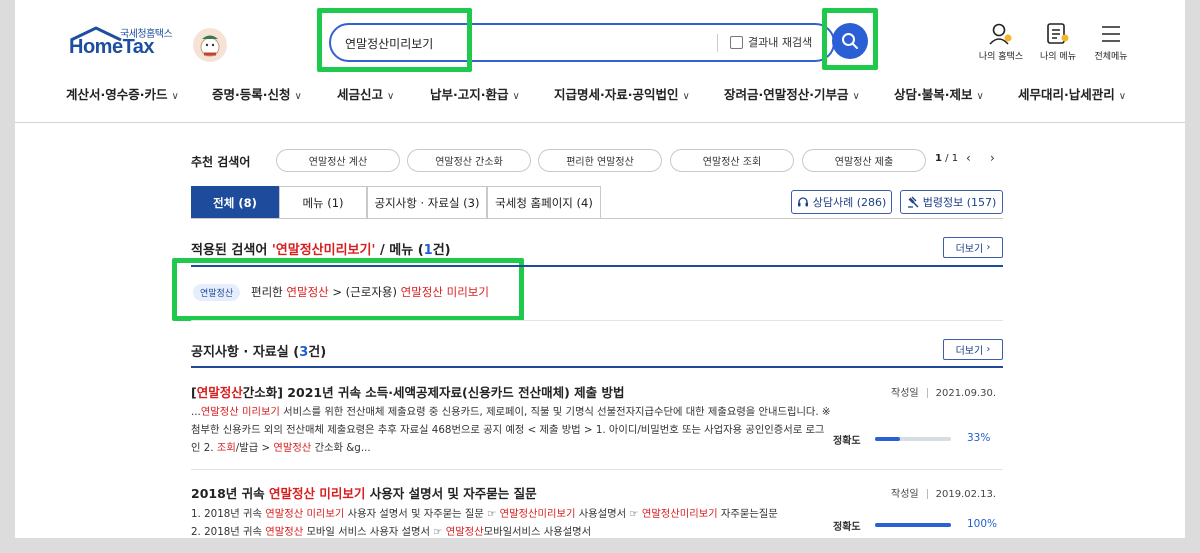 The image size is (1200, 553). What do you see at coordinates (943, 391) in the screenshot?
I see `post-meta: 작성일 2021.09.30.` at bounding box center [943, 391].